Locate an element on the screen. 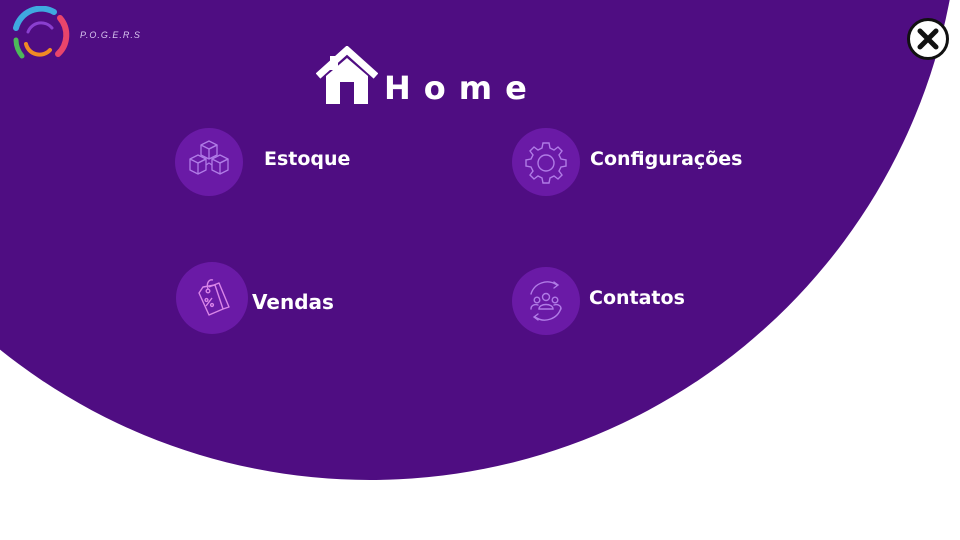 Image resolution: width=960 pixels, height=540 pixels. price-tag-icon is located at coordinates (214, 297).